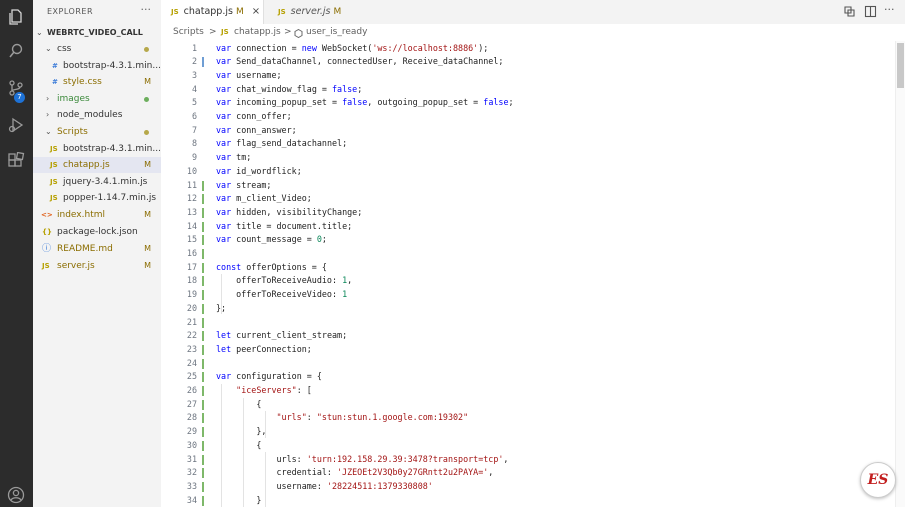 This screenshot has width=905, height=507. Describe the element at coordinates (191, 376) in the screenshot. I see `line-number: 25` at that location.